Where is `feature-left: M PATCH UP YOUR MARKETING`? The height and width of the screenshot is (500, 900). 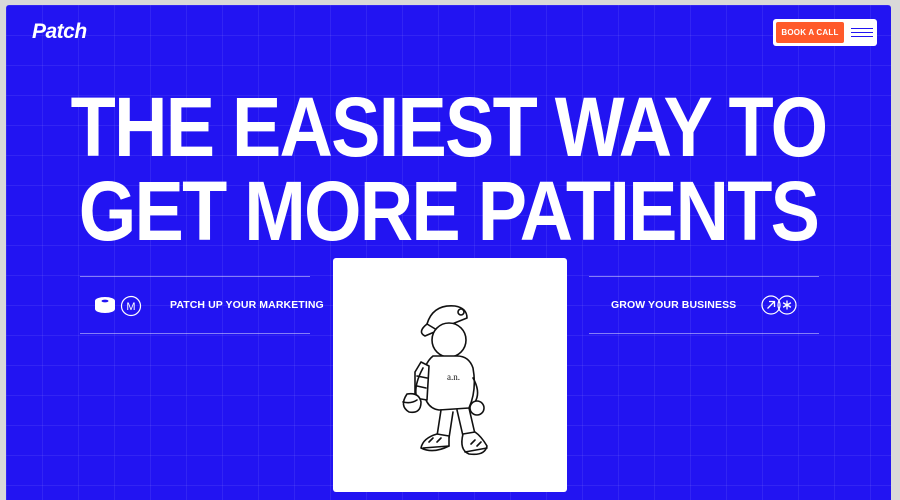
feature-left: M PATCH UP YOUR MARKETING is located at coordinates (202, 305).